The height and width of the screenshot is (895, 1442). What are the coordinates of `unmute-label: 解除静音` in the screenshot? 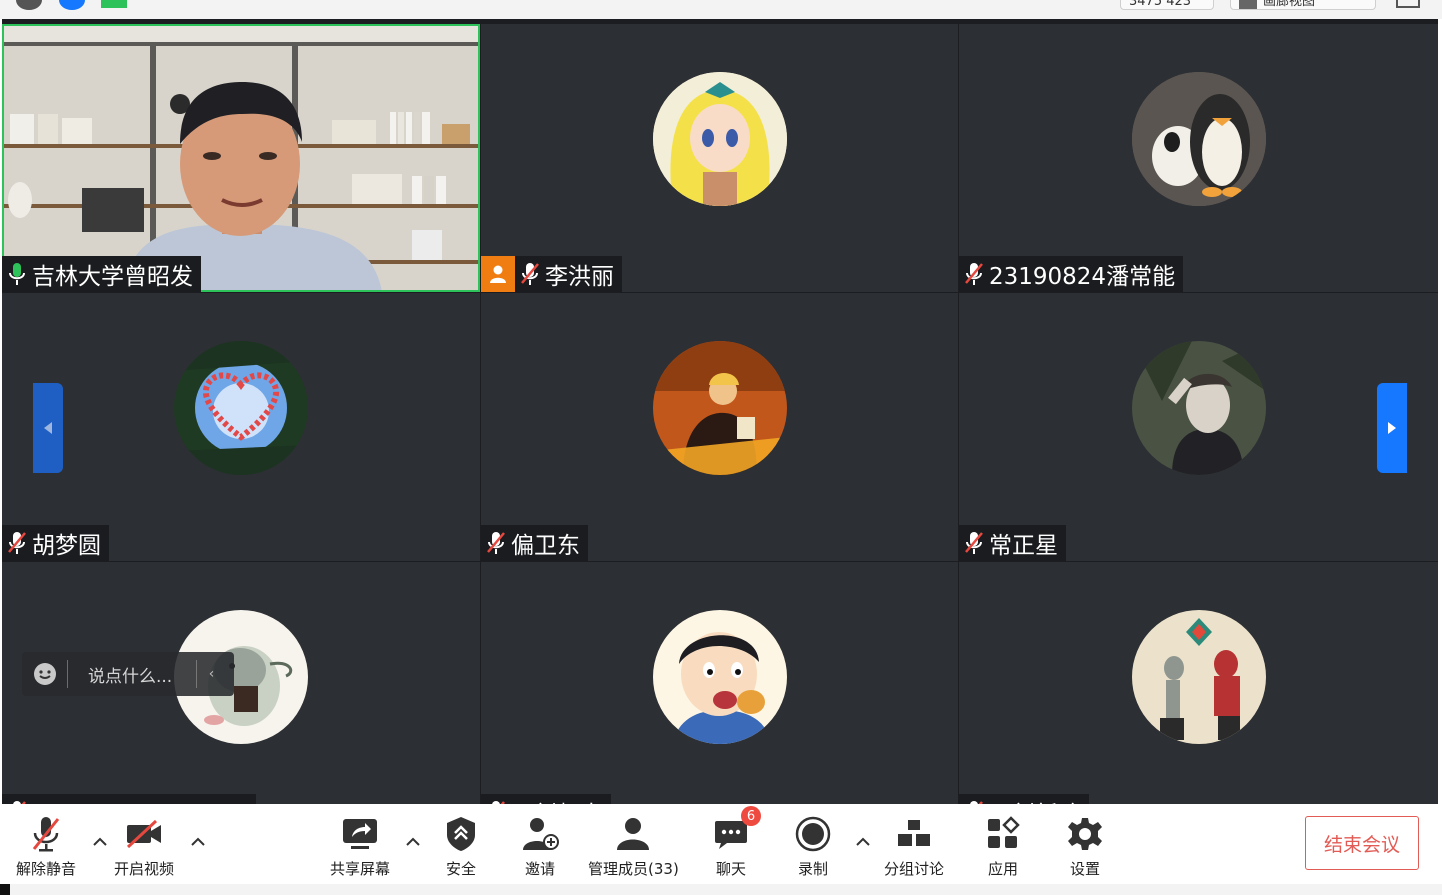 It's located at (46, 869).